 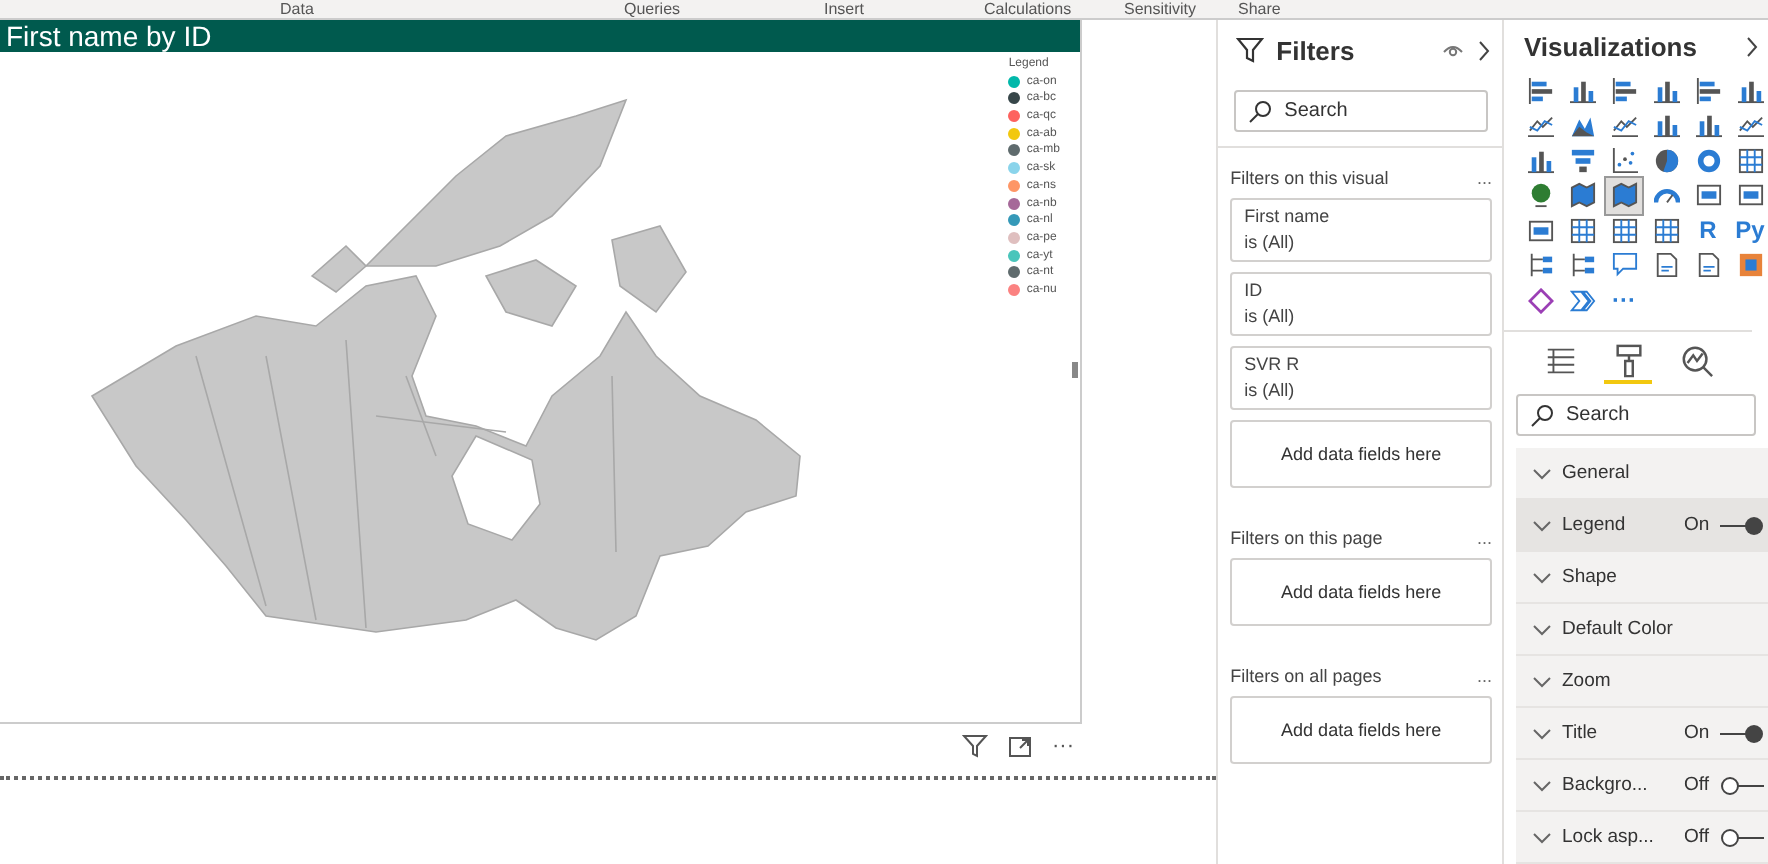 What do you see at coordinates (1028, 9) in the screenshot?
I see `ribbon-group-label: Calculations` at bounding box center [1028, 9].